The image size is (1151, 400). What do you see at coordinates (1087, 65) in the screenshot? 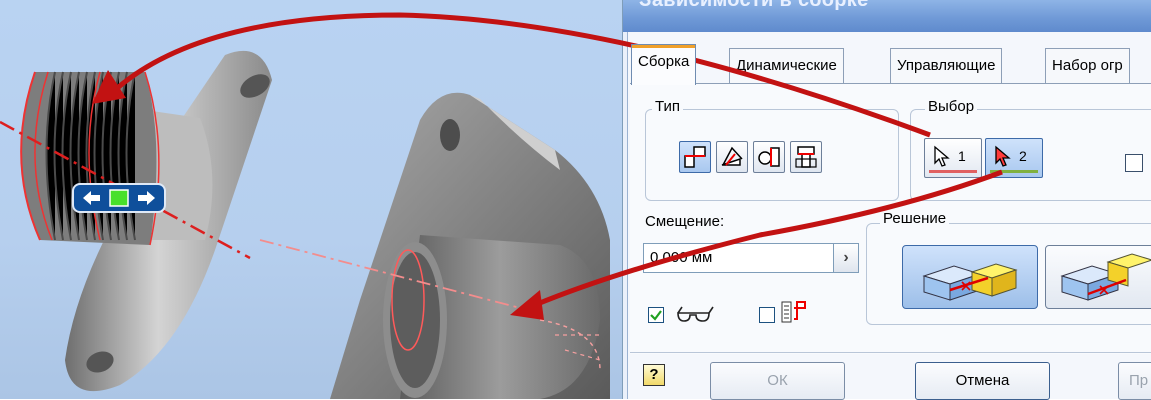
I see `tab-constraint-set: Набор огр` at bounding box center [1087, 65].